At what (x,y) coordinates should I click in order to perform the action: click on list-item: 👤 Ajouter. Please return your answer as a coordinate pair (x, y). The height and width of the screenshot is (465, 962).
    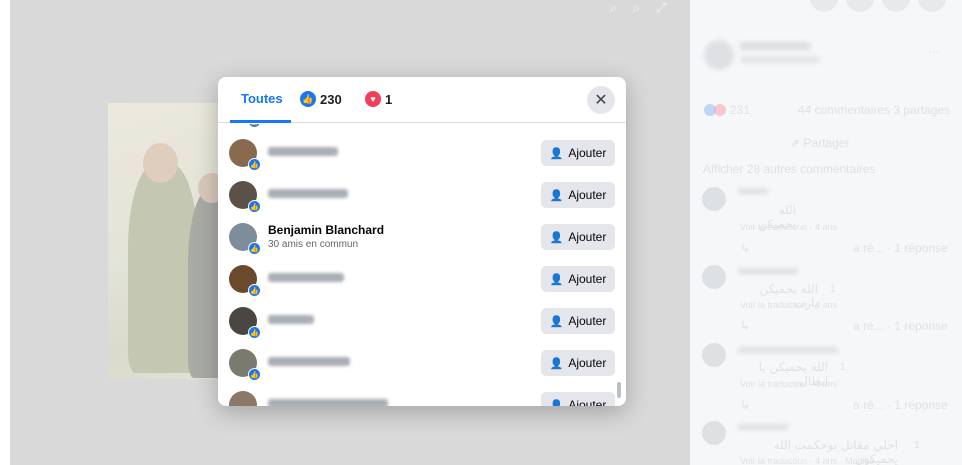
    Looking at the image, I should click on (422, 397).